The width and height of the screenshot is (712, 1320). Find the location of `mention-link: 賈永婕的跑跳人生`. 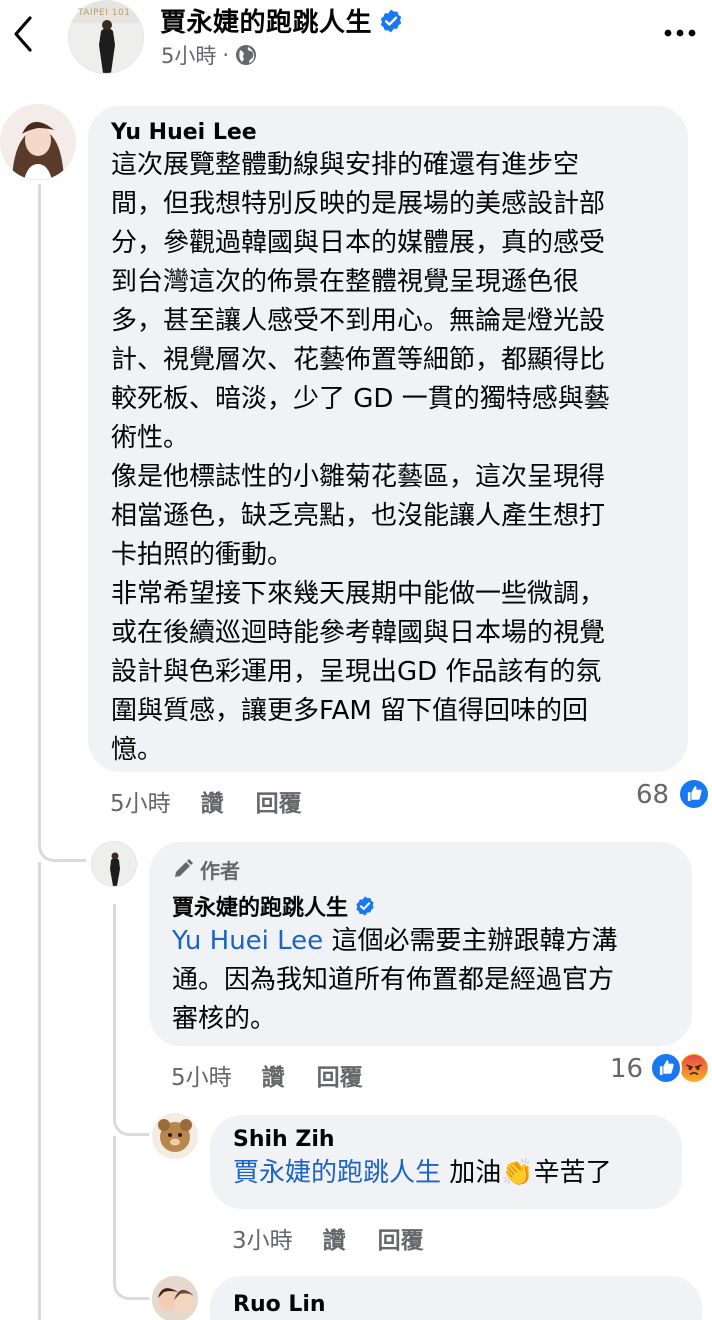

mention-link: 賈永婕的跑跳人生 is located at coordinates (337, 1173).